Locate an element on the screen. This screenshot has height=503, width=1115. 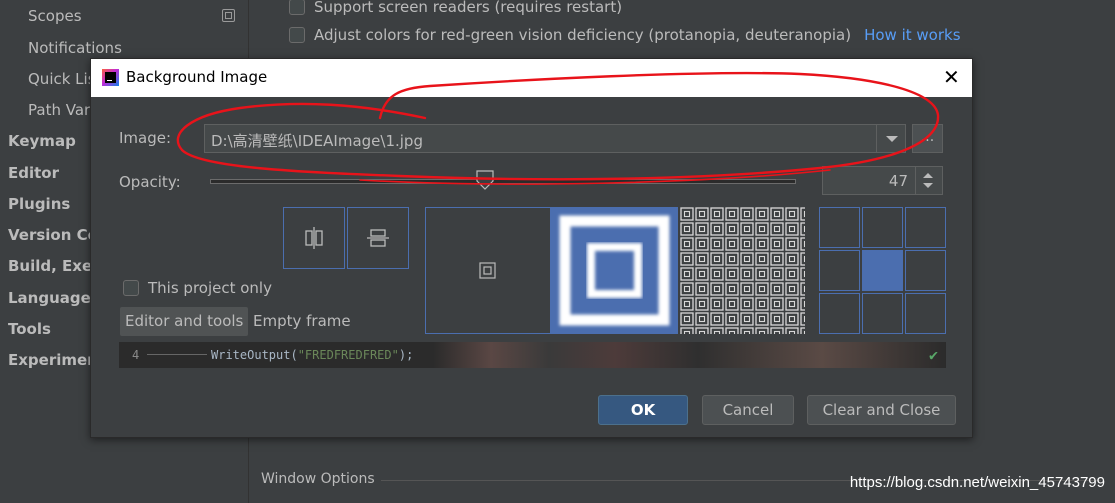
copy-icon is located at coordinates (228, 15).